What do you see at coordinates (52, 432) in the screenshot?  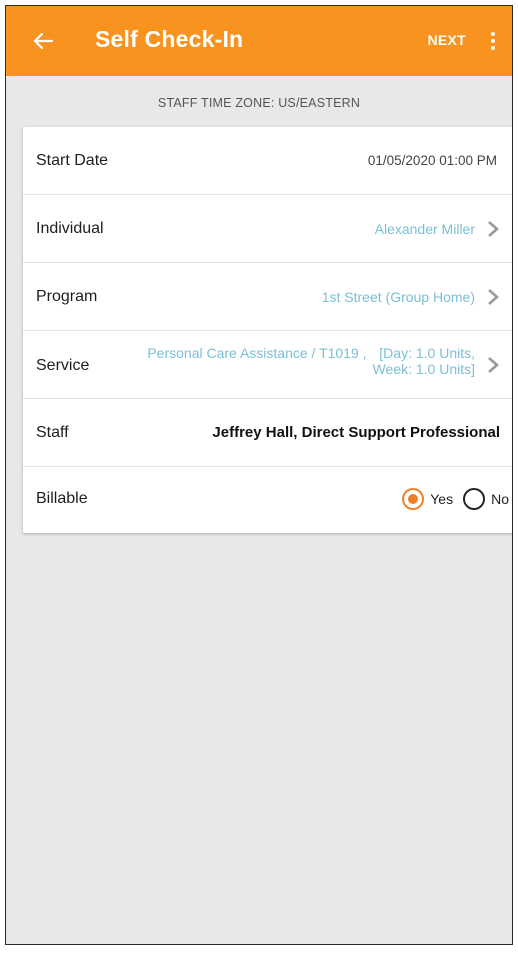 I see `staff-label: Staff` at bounding box center [52, 432].